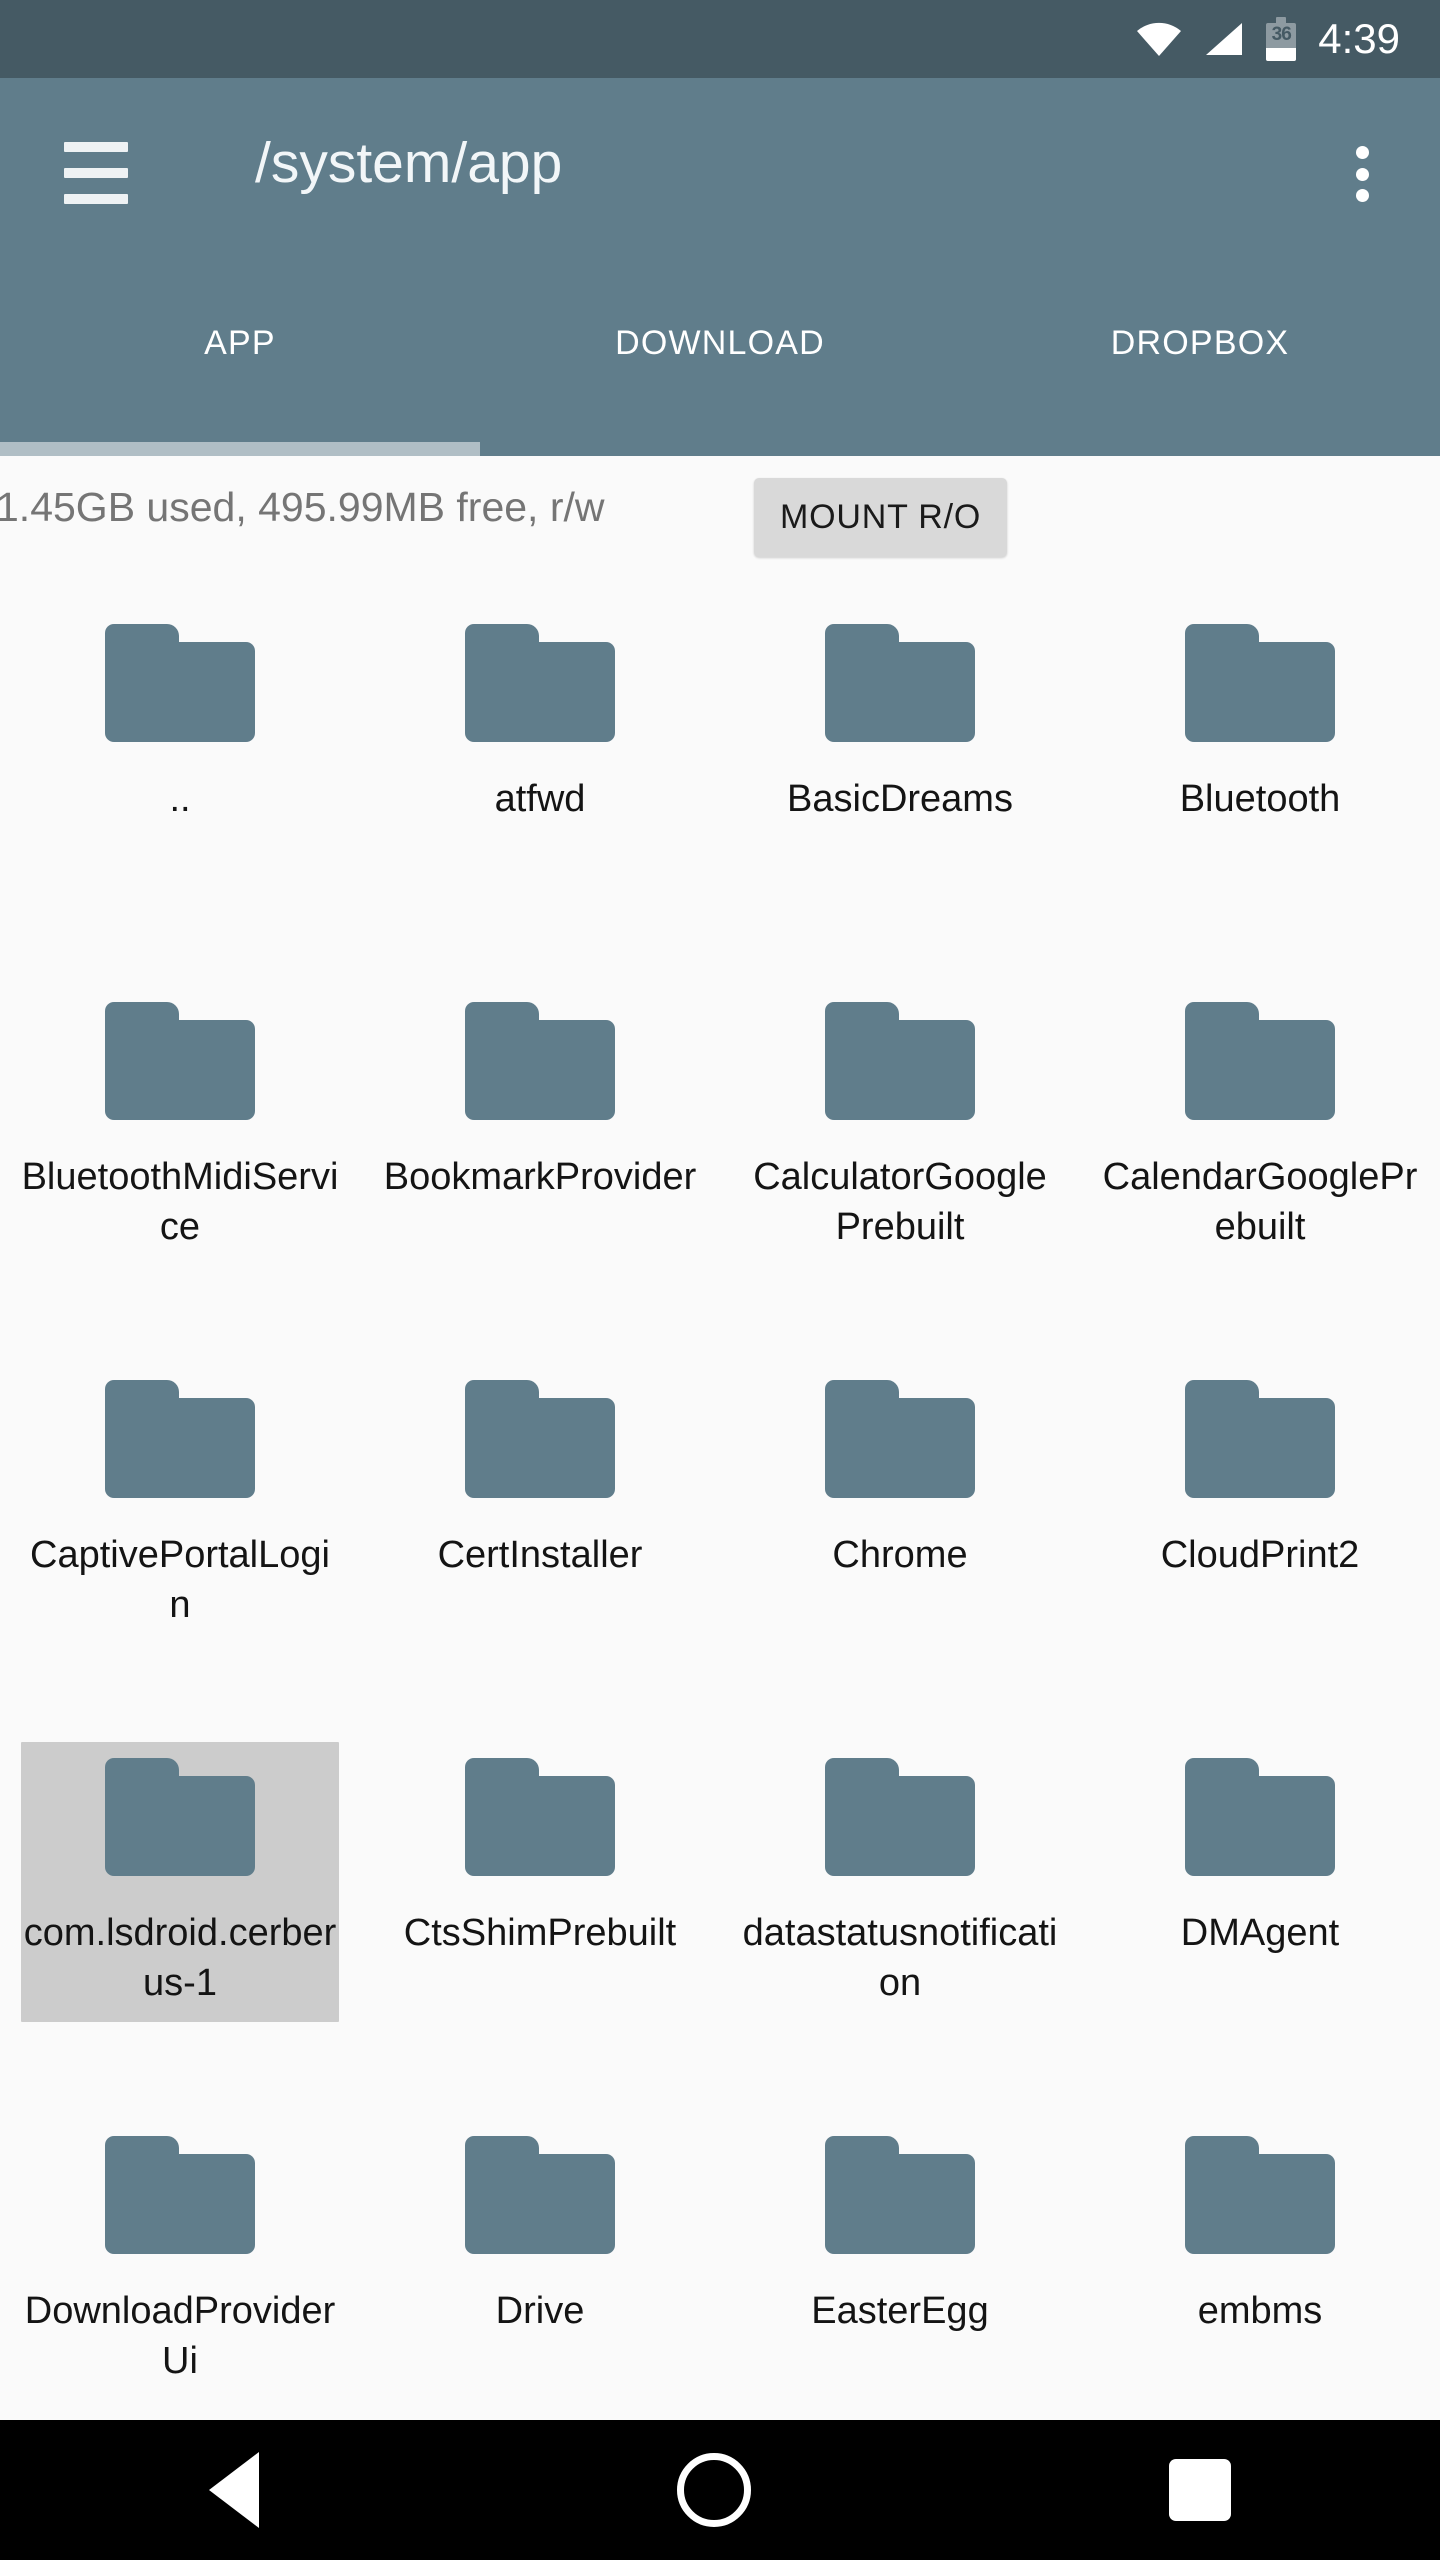  What do you see at coordinates (540, 1153) in the screenshot?
I see `file-grid-item: BookmarkProvider` at bounding box center [540, 1153].